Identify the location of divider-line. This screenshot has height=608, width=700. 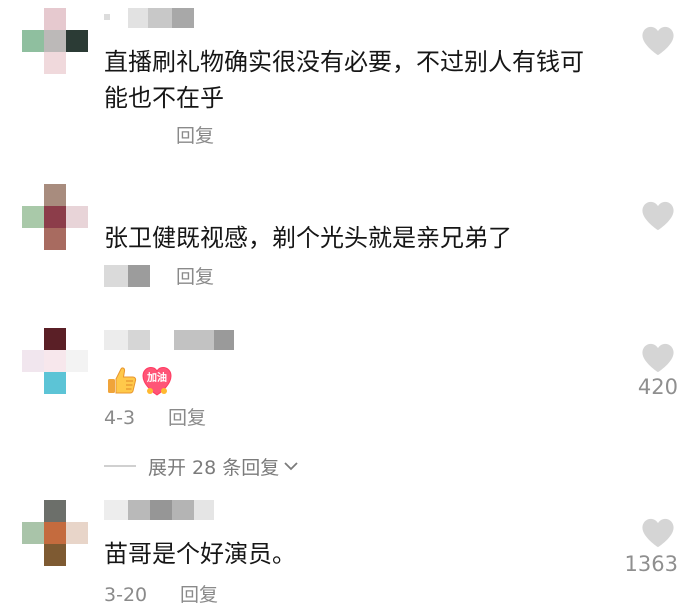
(120, 466).